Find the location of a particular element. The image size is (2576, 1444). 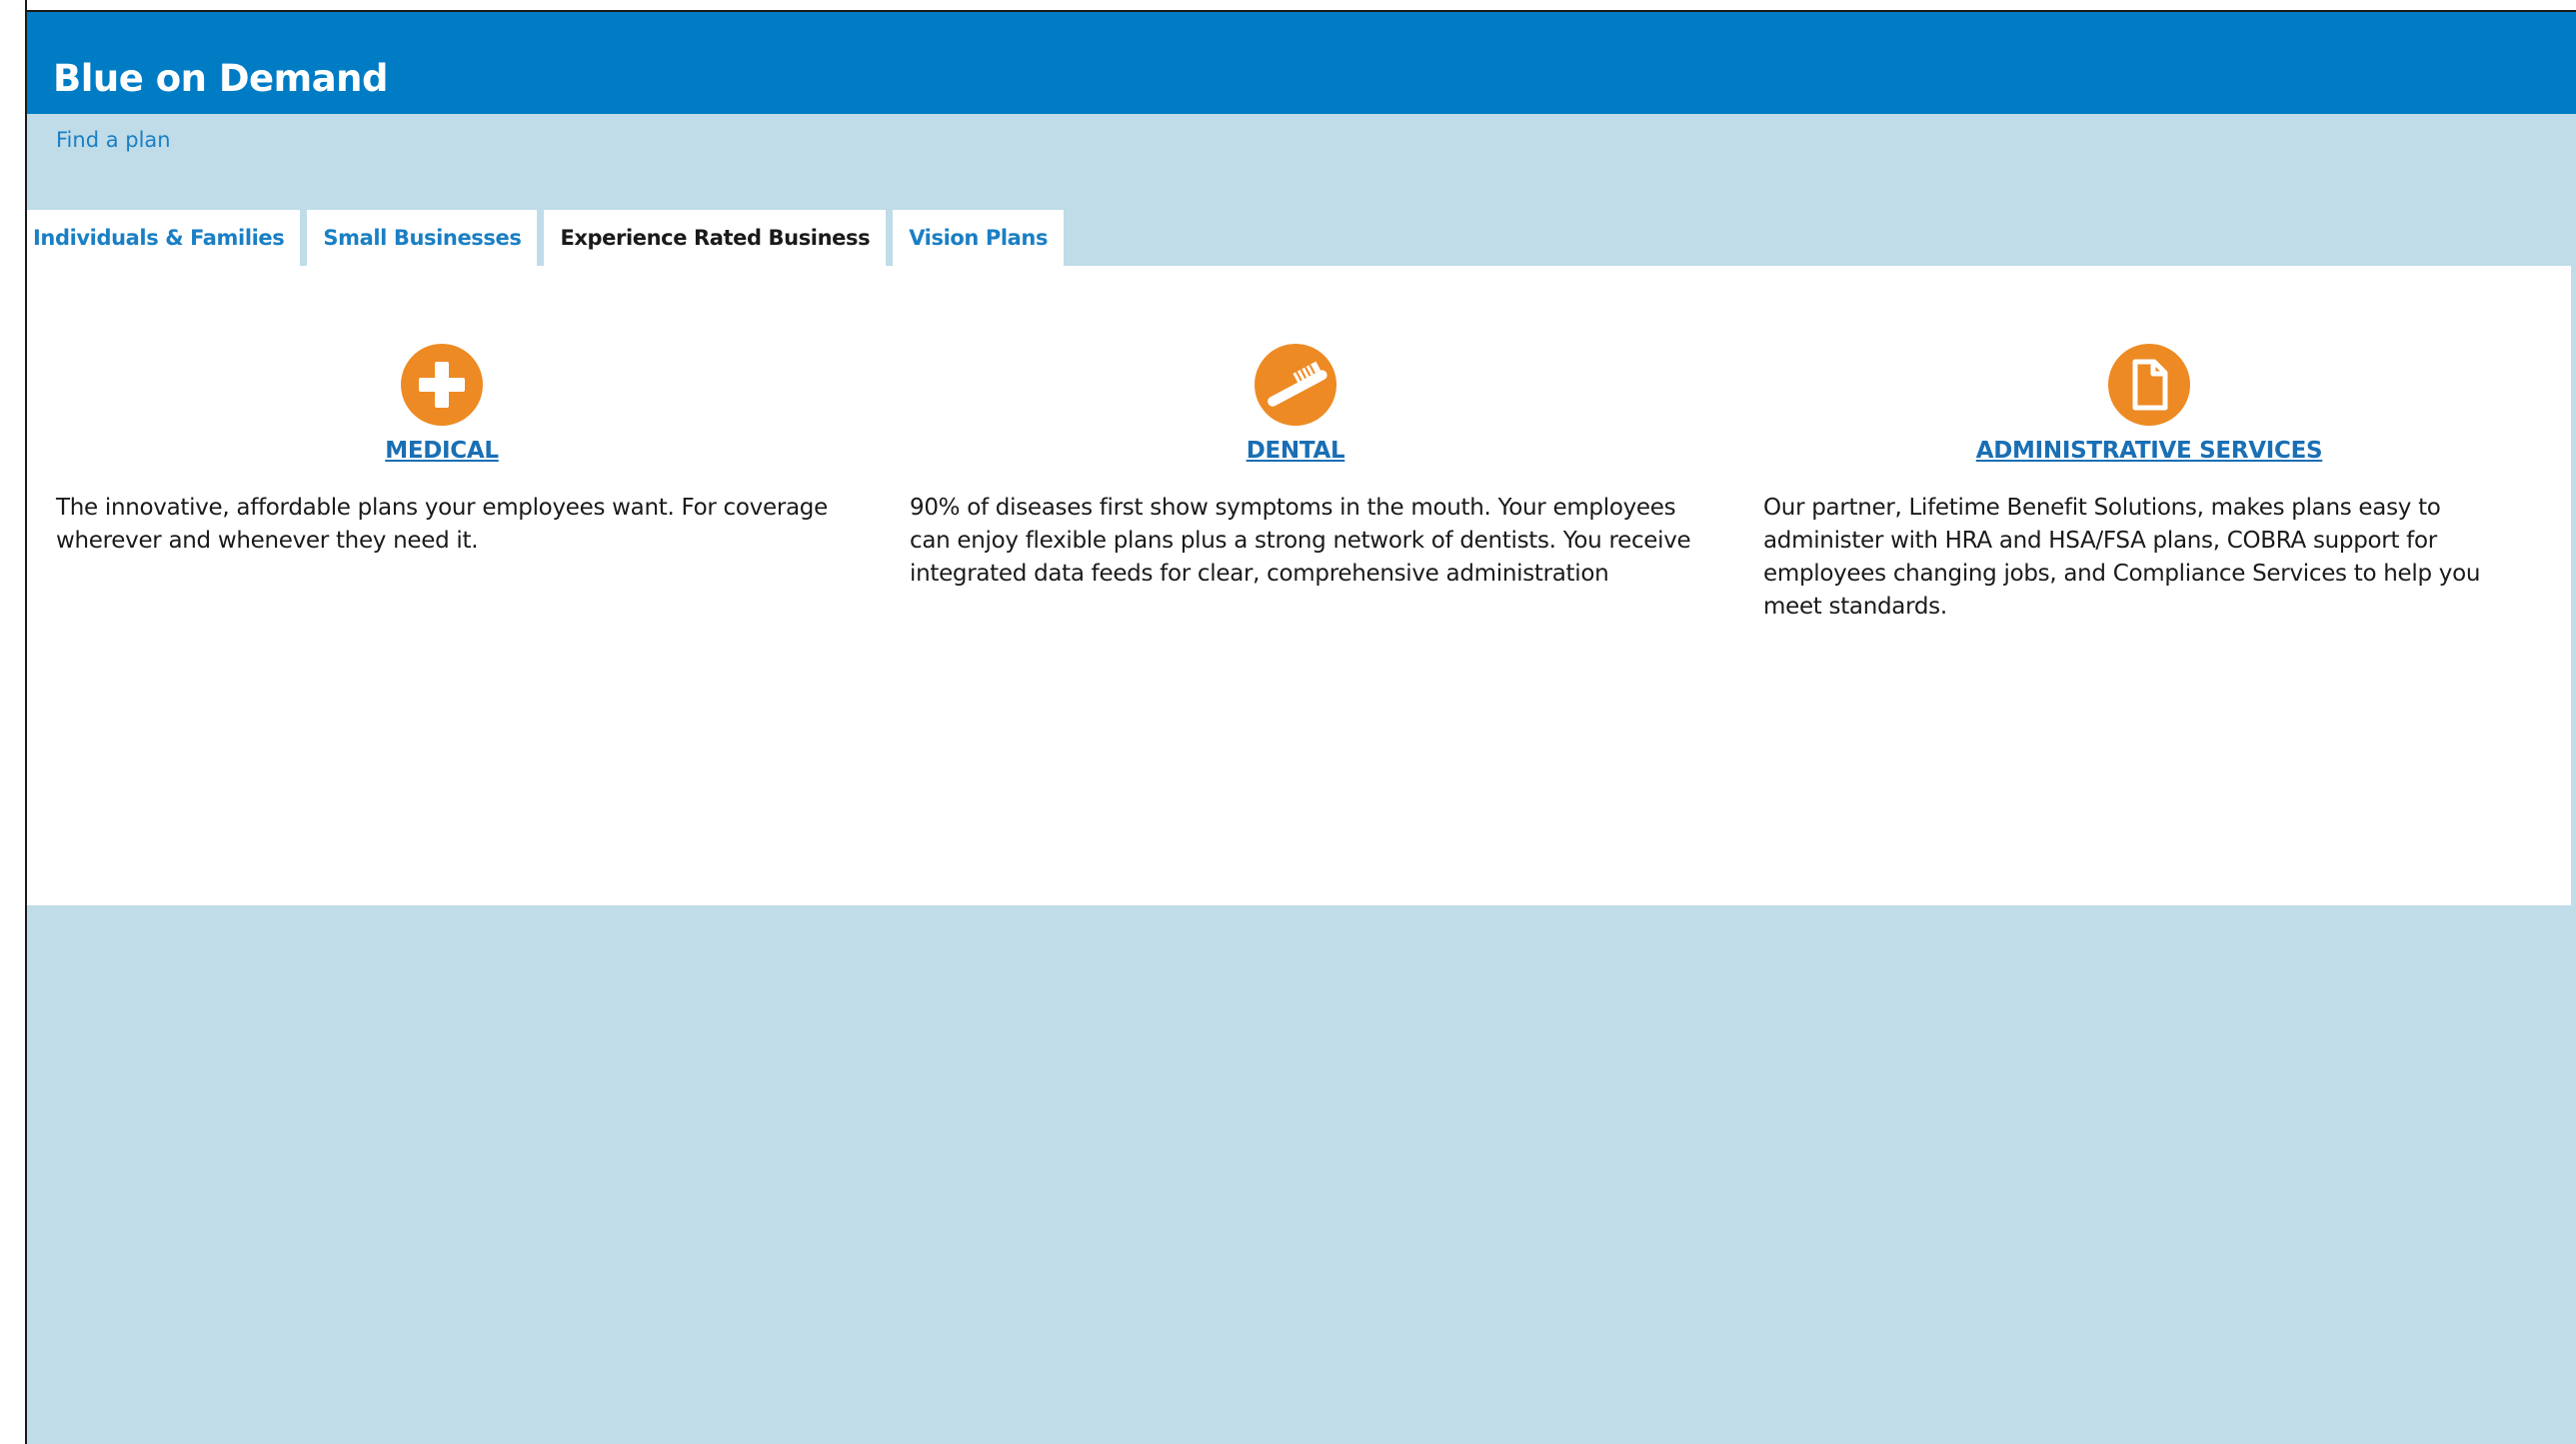

administrative-services-link: ADMINISTRATIVE SERVICES is located at coordinates (2149, 451).